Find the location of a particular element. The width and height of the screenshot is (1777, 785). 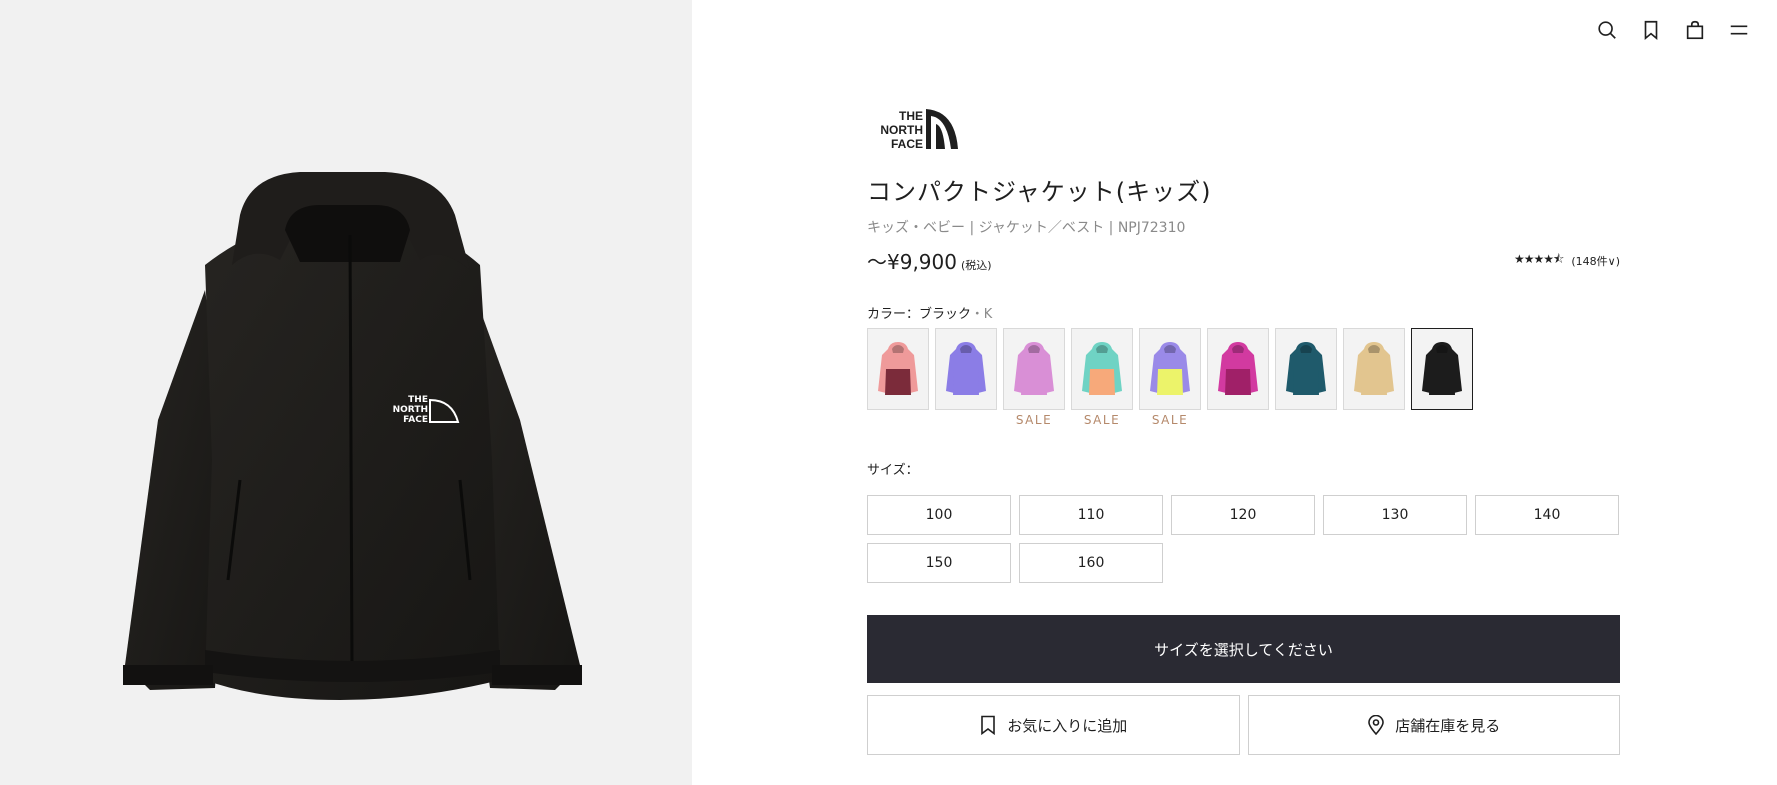

favorite-label: お気に入りに追加 is located at coordinates (1067, 725).